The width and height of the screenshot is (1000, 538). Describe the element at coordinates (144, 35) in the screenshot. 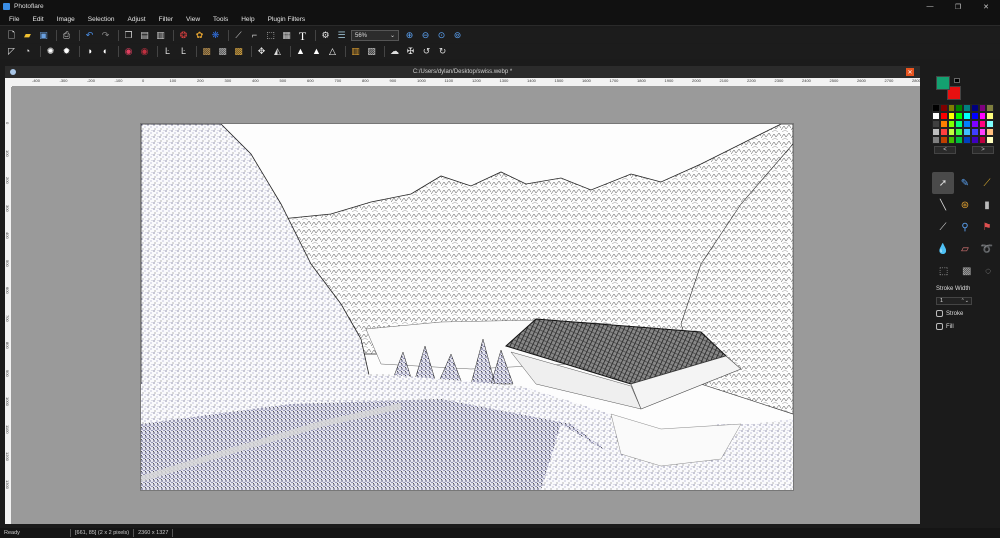

I see `paste-icon: ▤` at that location.